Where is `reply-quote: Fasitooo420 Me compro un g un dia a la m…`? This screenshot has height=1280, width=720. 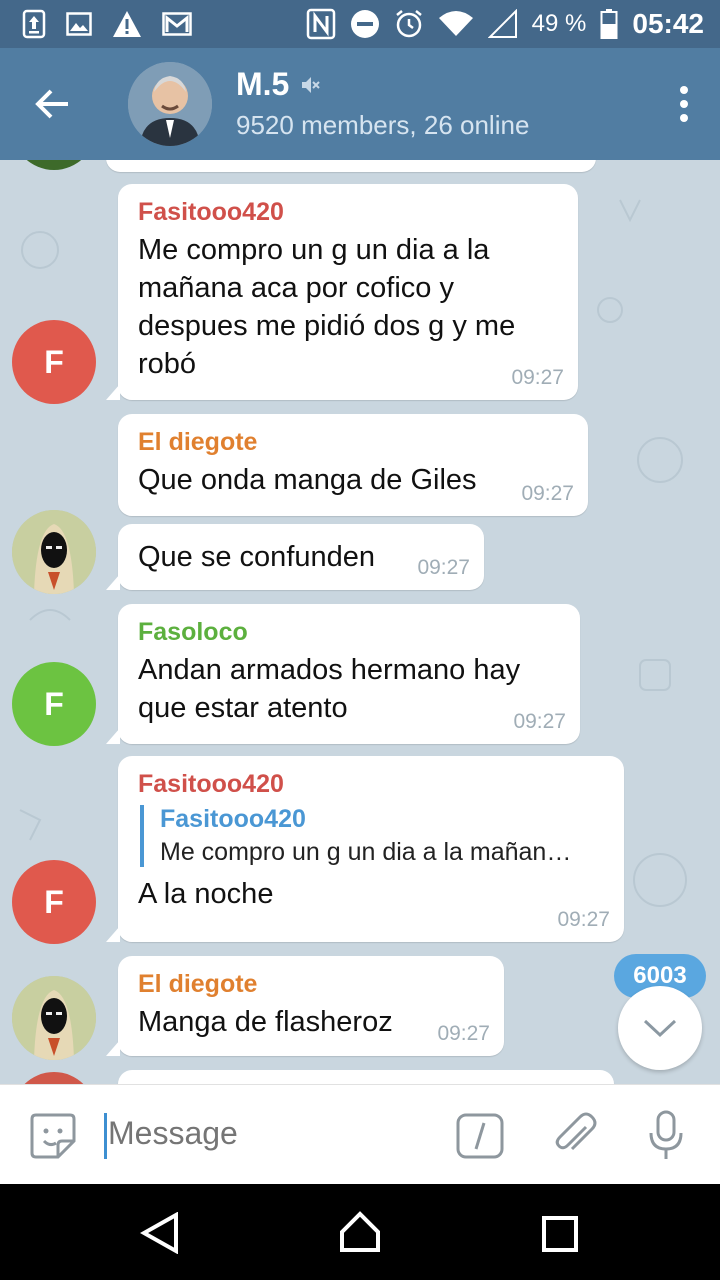
reply-quote: Fasitooo420 Me compro un g un dia a la m… is located at coordinates (372, 836).